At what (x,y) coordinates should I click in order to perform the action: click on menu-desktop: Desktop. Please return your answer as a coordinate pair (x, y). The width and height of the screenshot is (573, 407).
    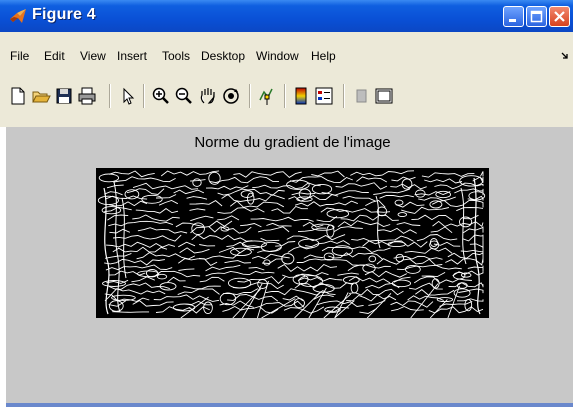
    Looking at the image, I should click on (223, 56).